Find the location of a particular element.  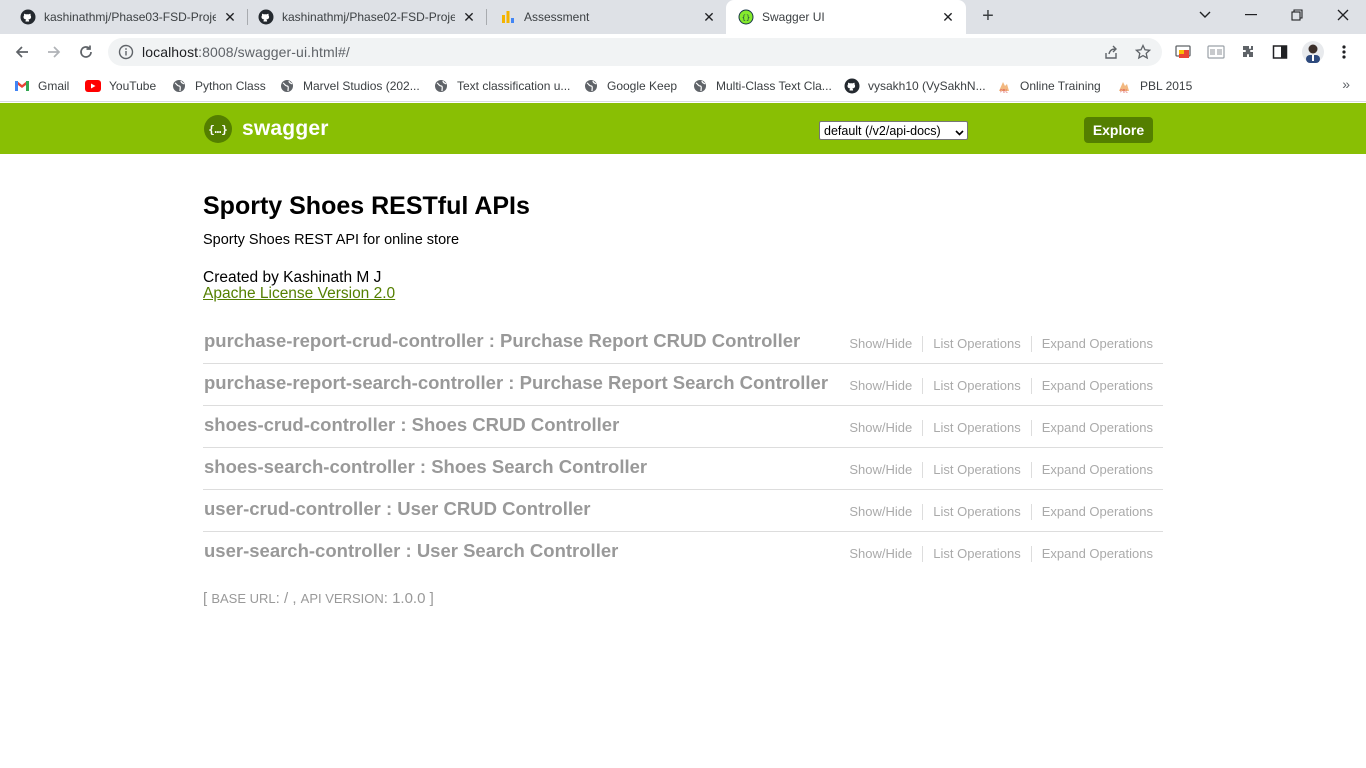

swagger-logo-text: swagger is located at coordinates (285, 128).